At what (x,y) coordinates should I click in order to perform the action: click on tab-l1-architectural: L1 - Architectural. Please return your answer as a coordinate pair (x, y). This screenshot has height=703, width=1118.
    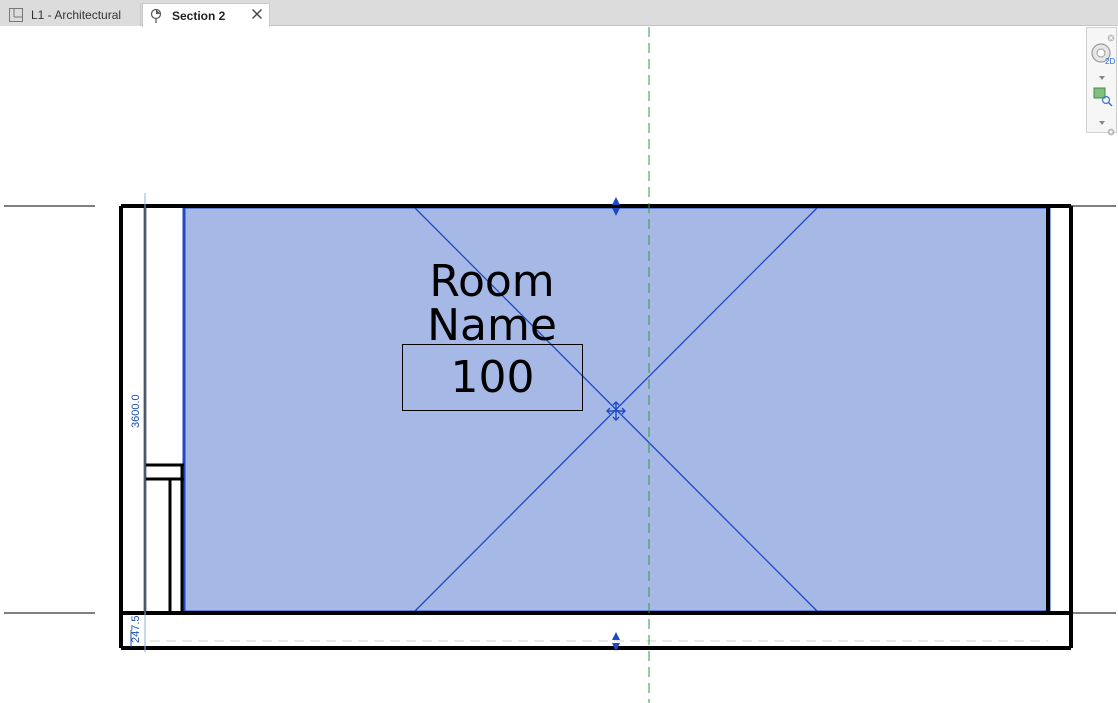
    Looking at the image, I should click on (70, 14).